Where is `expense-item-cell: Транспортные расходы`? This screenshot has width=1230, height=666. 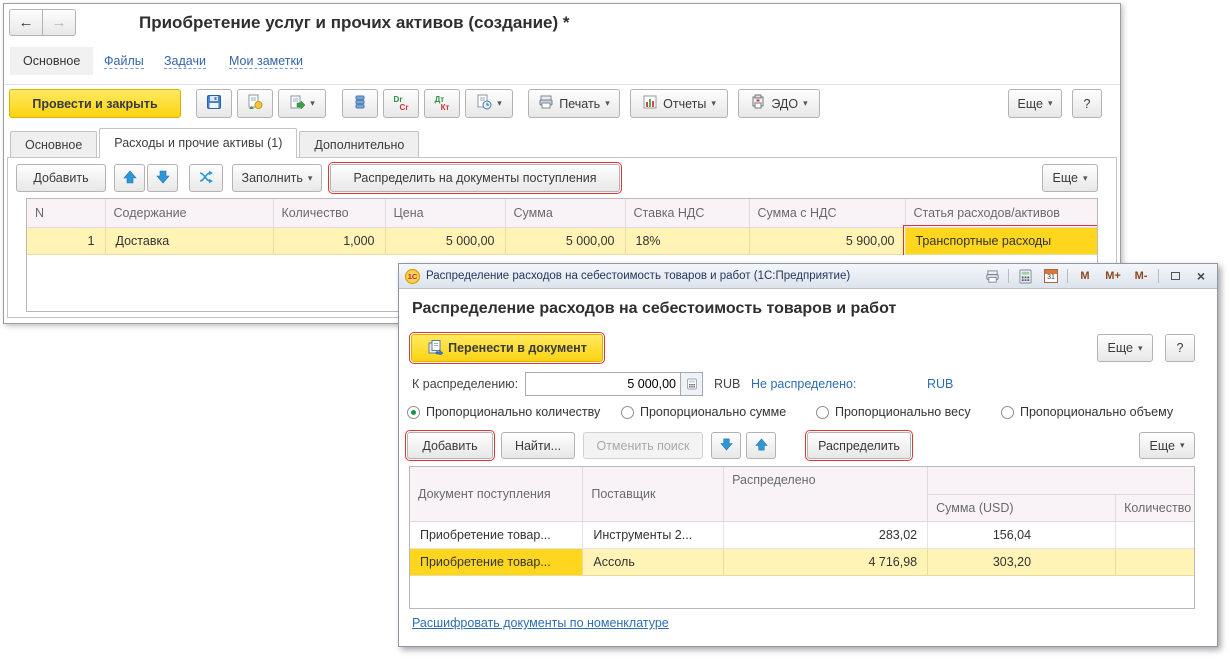 expense-item-cell: Транспортные расходы is located at coordinates (1000, 240).